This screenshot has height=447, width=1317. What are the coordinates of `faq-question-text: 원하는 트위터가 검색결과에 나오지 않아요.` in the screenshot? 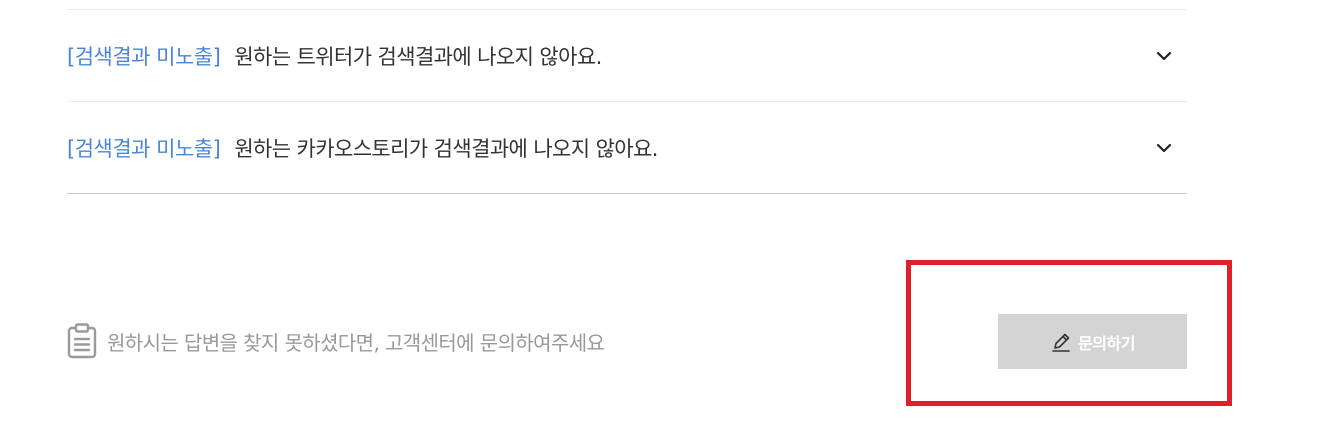 It's located at (418, 56).